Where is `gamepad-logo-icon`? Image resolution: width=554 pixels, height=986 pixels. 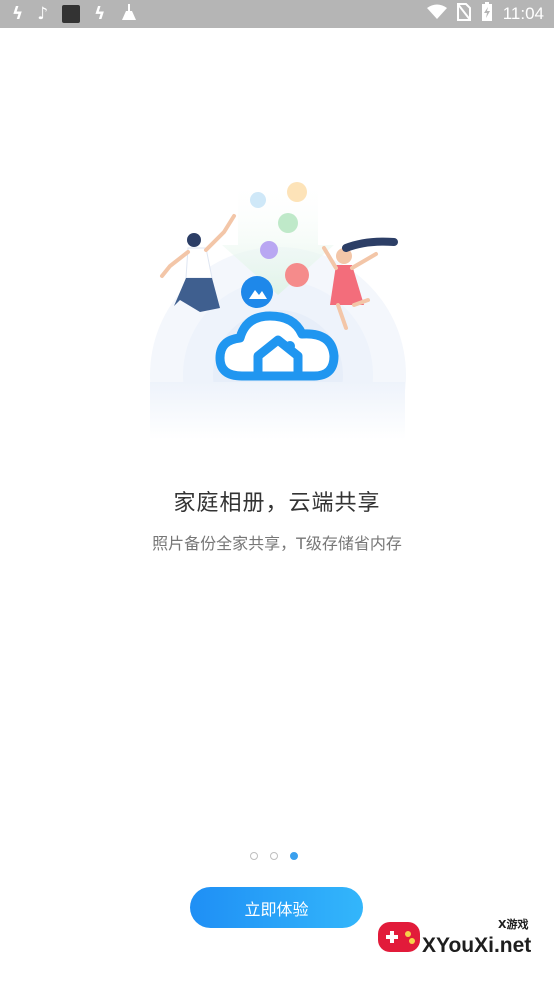
gamepad-logo-icon is located at coordinates (399, 937).